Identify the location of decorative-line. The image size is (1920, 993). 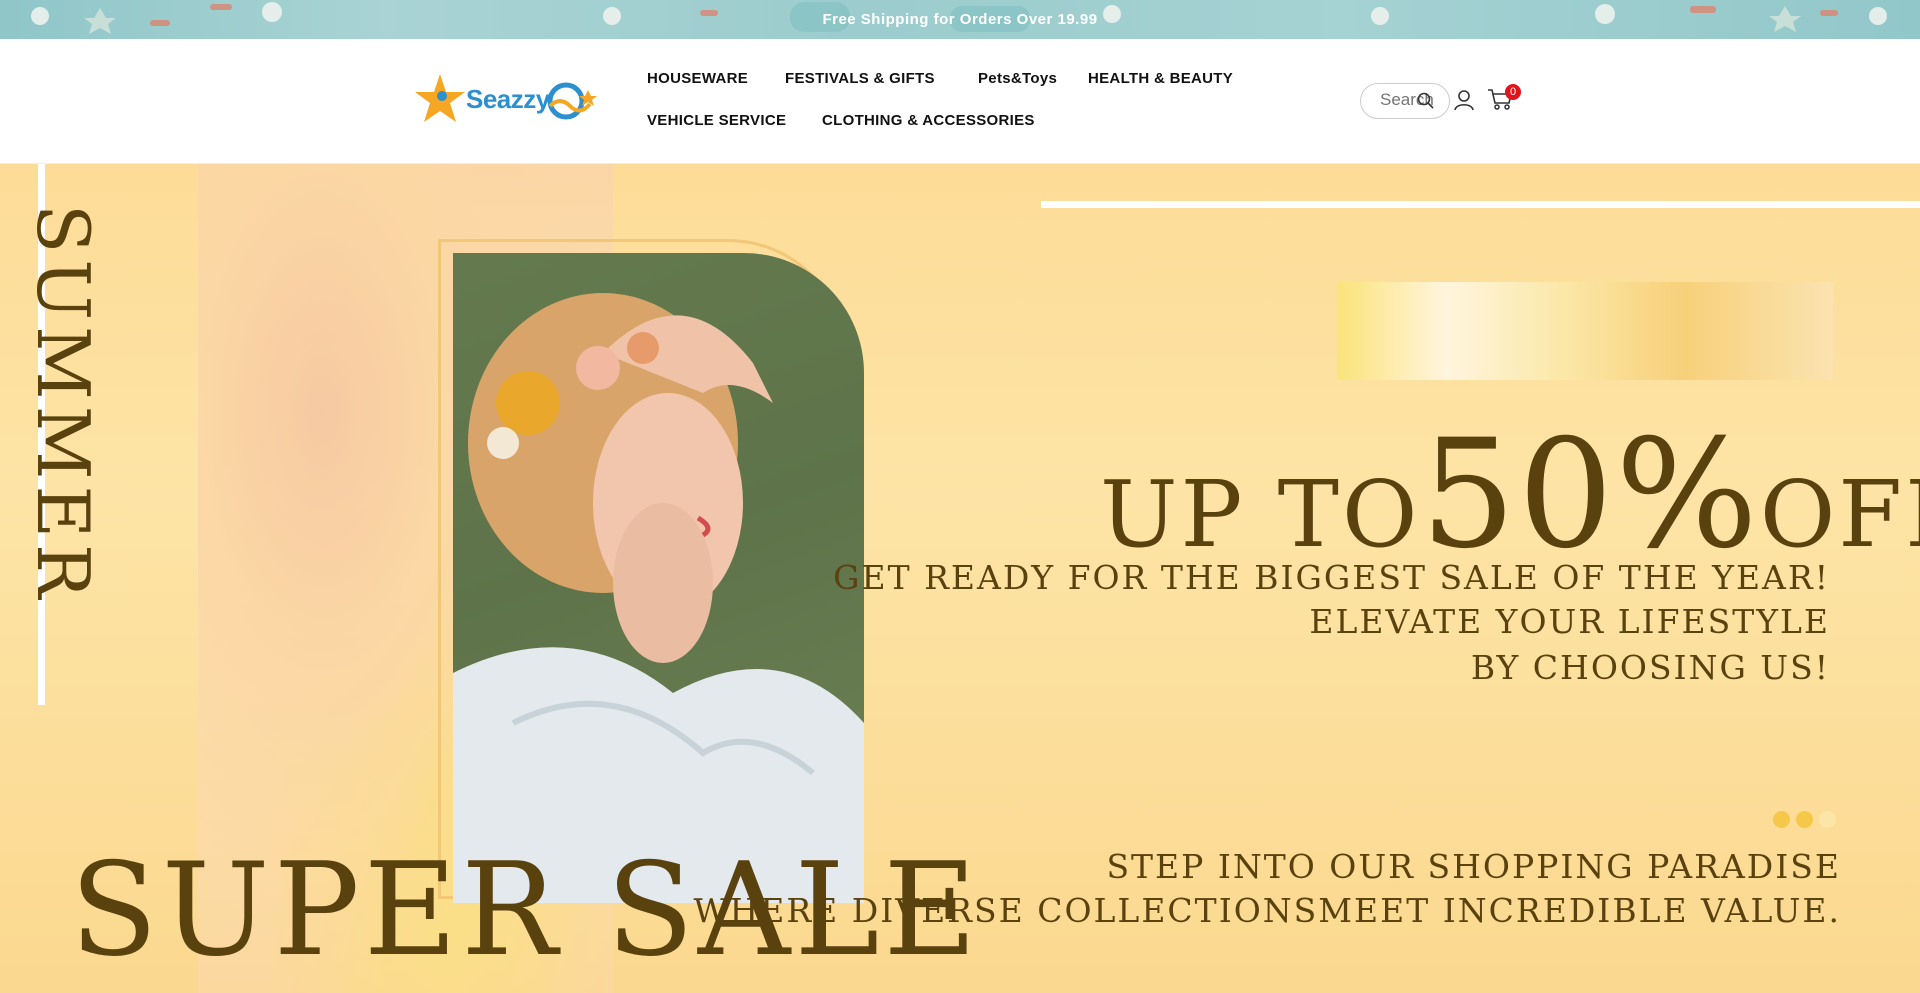
(1480, 204).